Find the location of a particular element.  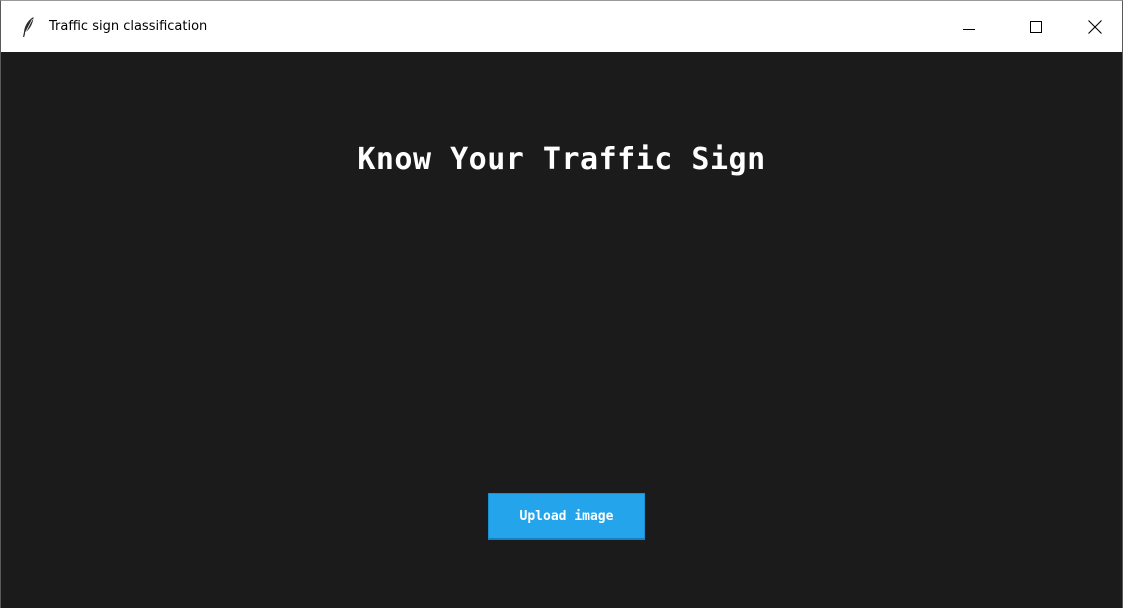

minimize-icon is located at coordinates (969, 27).